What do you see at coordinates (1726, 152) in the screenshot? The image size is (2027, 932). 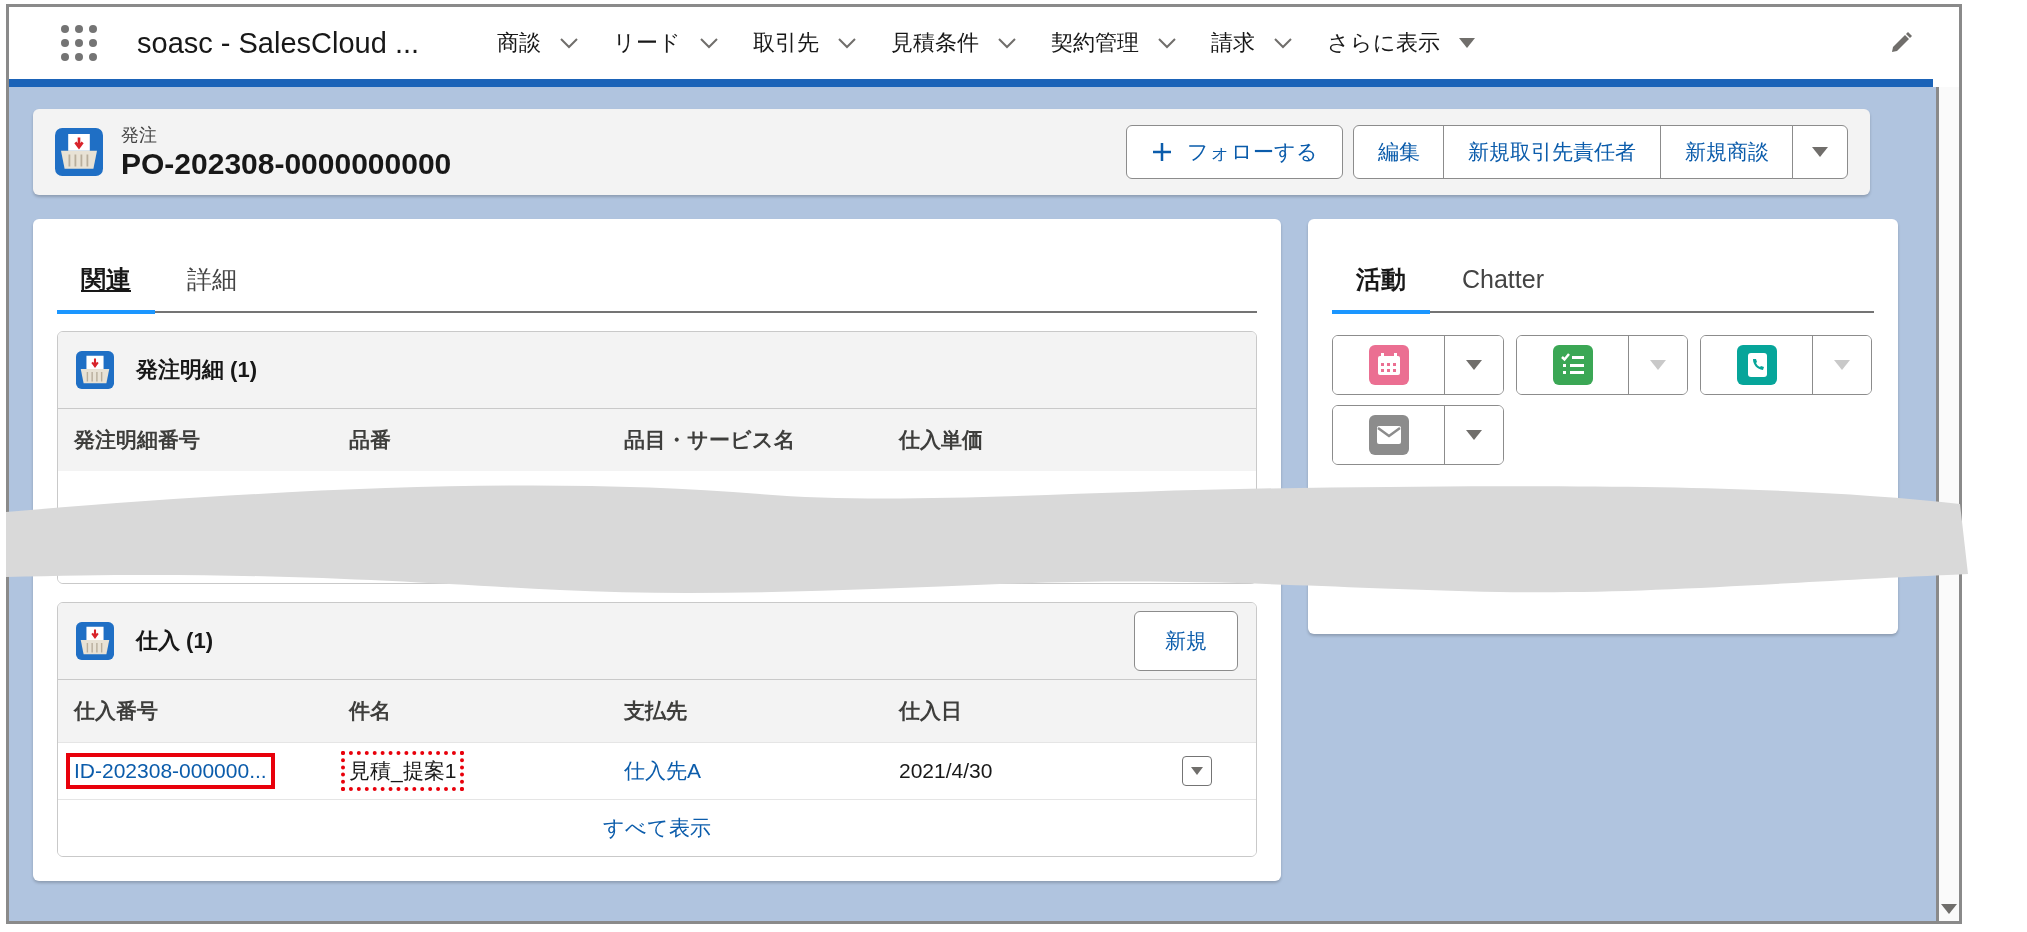 I see `action-button: 新規商談` at bounding box center [1726, 152].